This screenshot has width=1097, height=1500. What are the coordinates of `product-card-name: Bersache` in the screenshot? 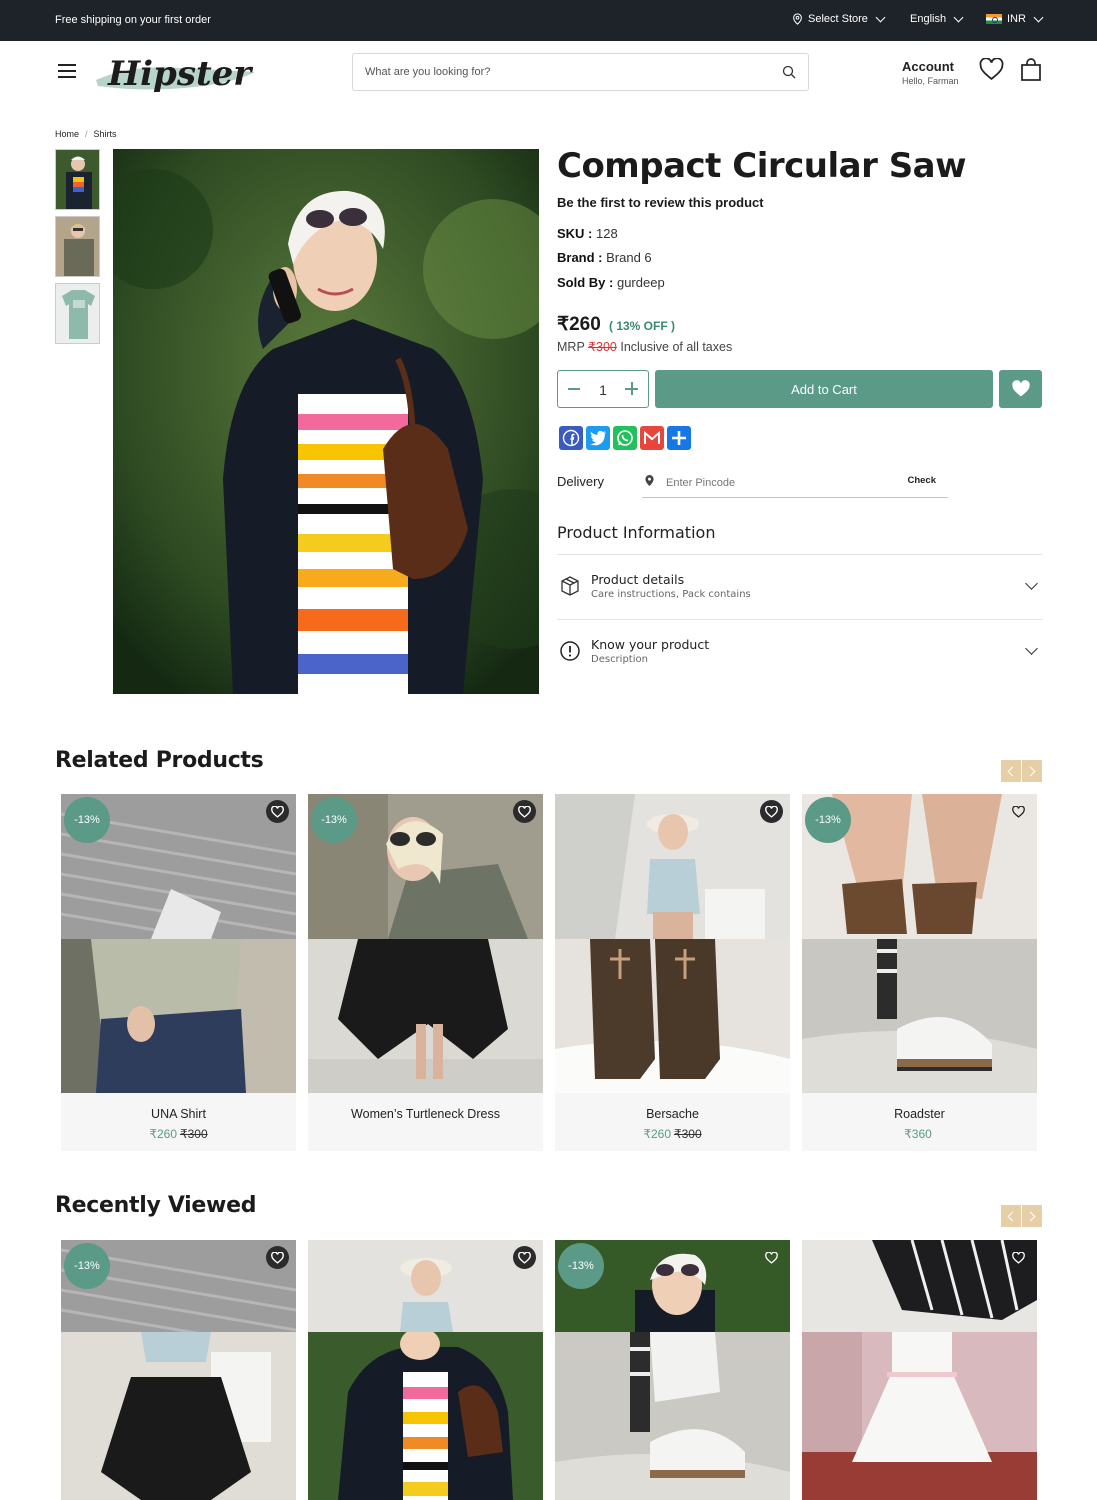 It's located at (672, 1114).